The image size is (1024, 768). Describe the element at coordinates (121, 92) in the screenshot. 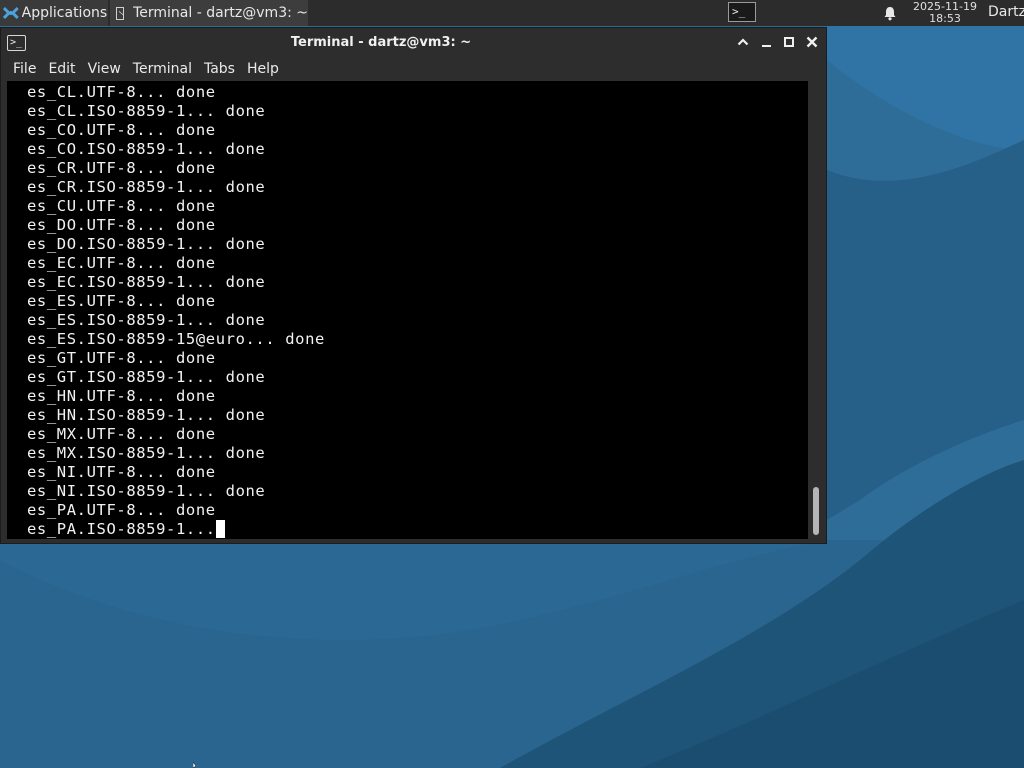

I see `terminal-line: es_CL.UTF-8... done` at that location.